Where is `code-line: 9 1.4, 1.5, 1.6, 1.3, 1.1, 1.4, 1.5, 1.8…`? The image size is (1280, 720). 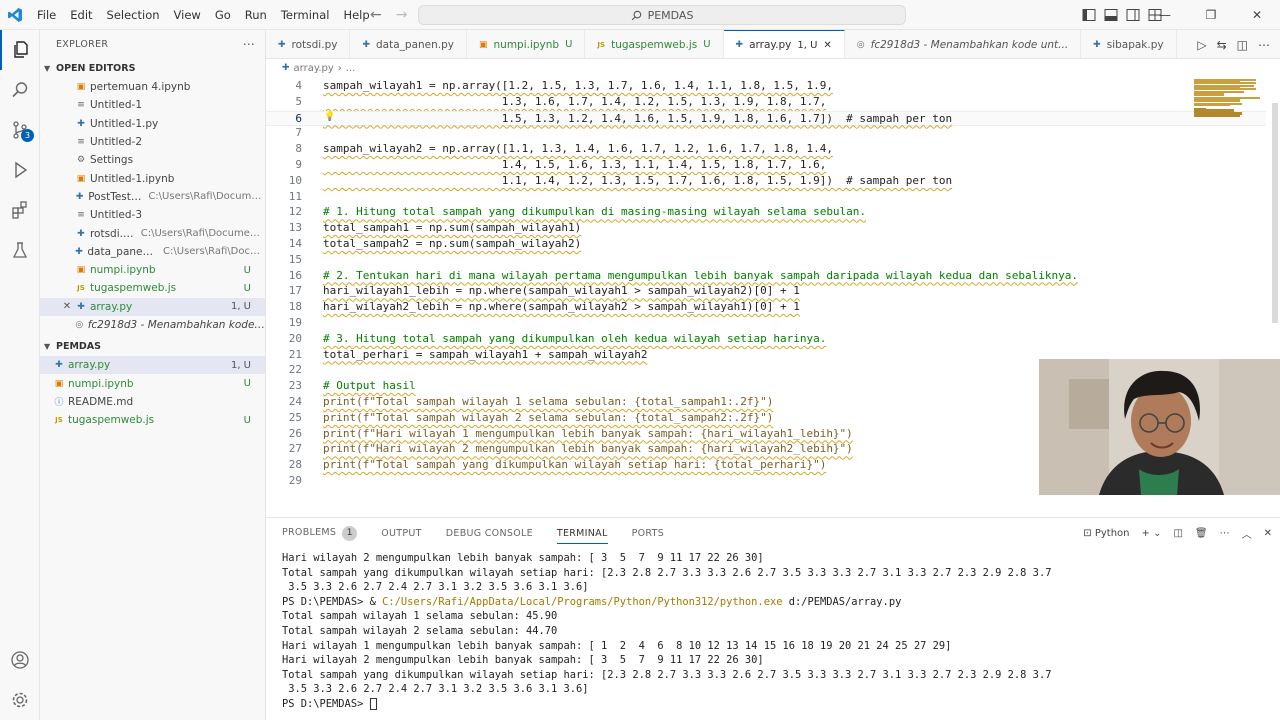
code-line: 9 1.4, 1.5, 1.6, 1.3, 1.1, 1.4, 1.5, 1.8… is located at coordinates (766, 166).